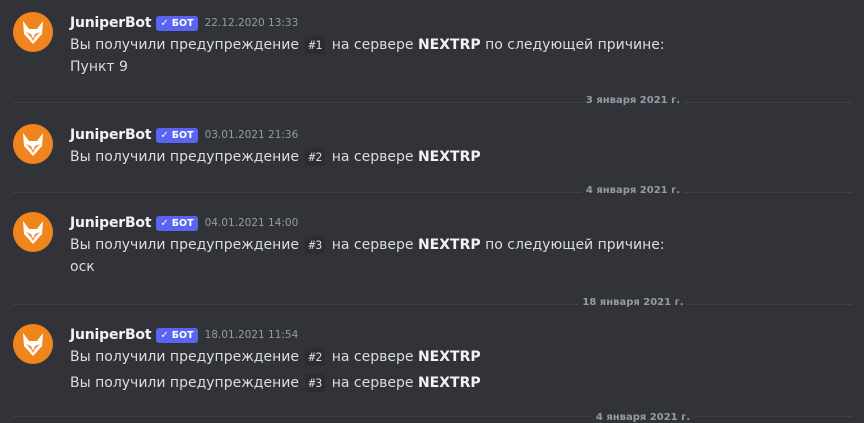  Describe the element at coordinates (633, 302) in the screenshot. I see `date-divider-label: 18 января 2021 г.` at that location.